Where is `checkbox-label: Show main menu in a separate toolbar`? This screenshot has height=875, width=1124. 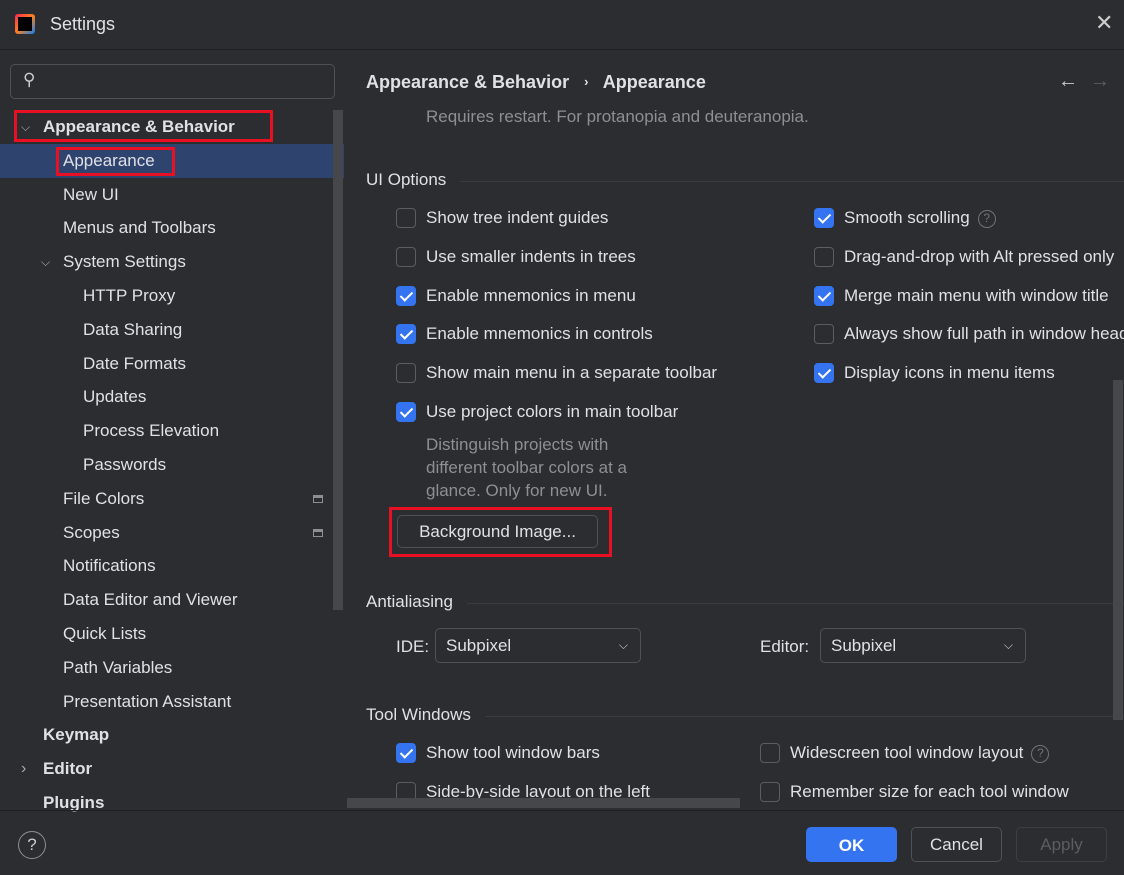
checkbox-label: Show main menu in a separate toolbar is located at coordinates (571, 373).